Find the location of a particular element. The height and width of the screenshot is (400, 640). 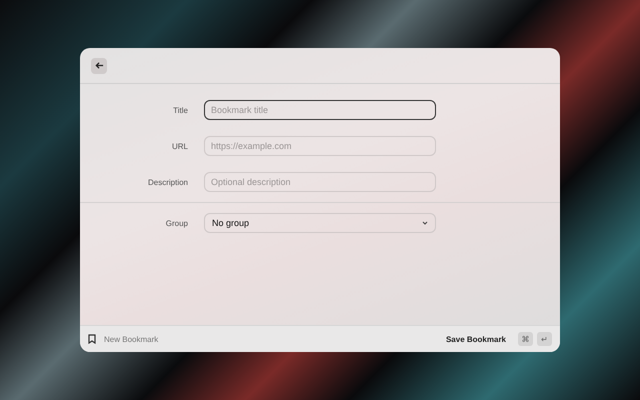

input-field: Bookmark title is located at coordinates (320, 110).